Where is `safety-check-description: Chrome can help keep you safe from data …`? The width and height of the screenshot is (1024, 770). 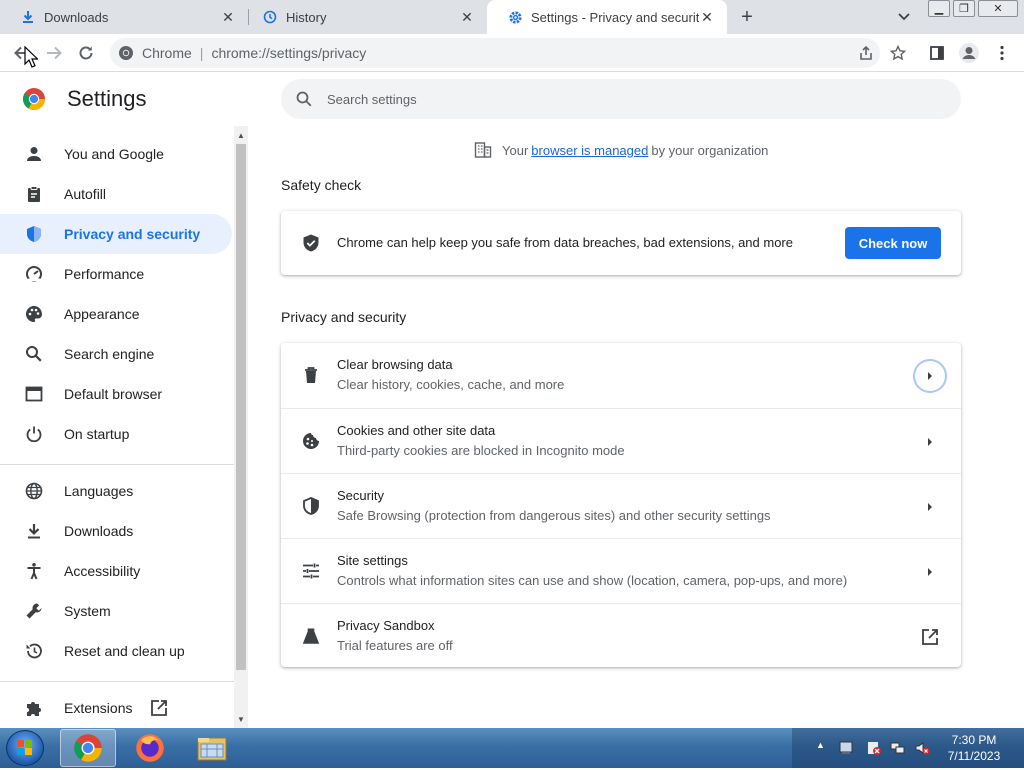 safety-check-description: Chrome can help keep you safe from data … is located at coordinates (565, 242).